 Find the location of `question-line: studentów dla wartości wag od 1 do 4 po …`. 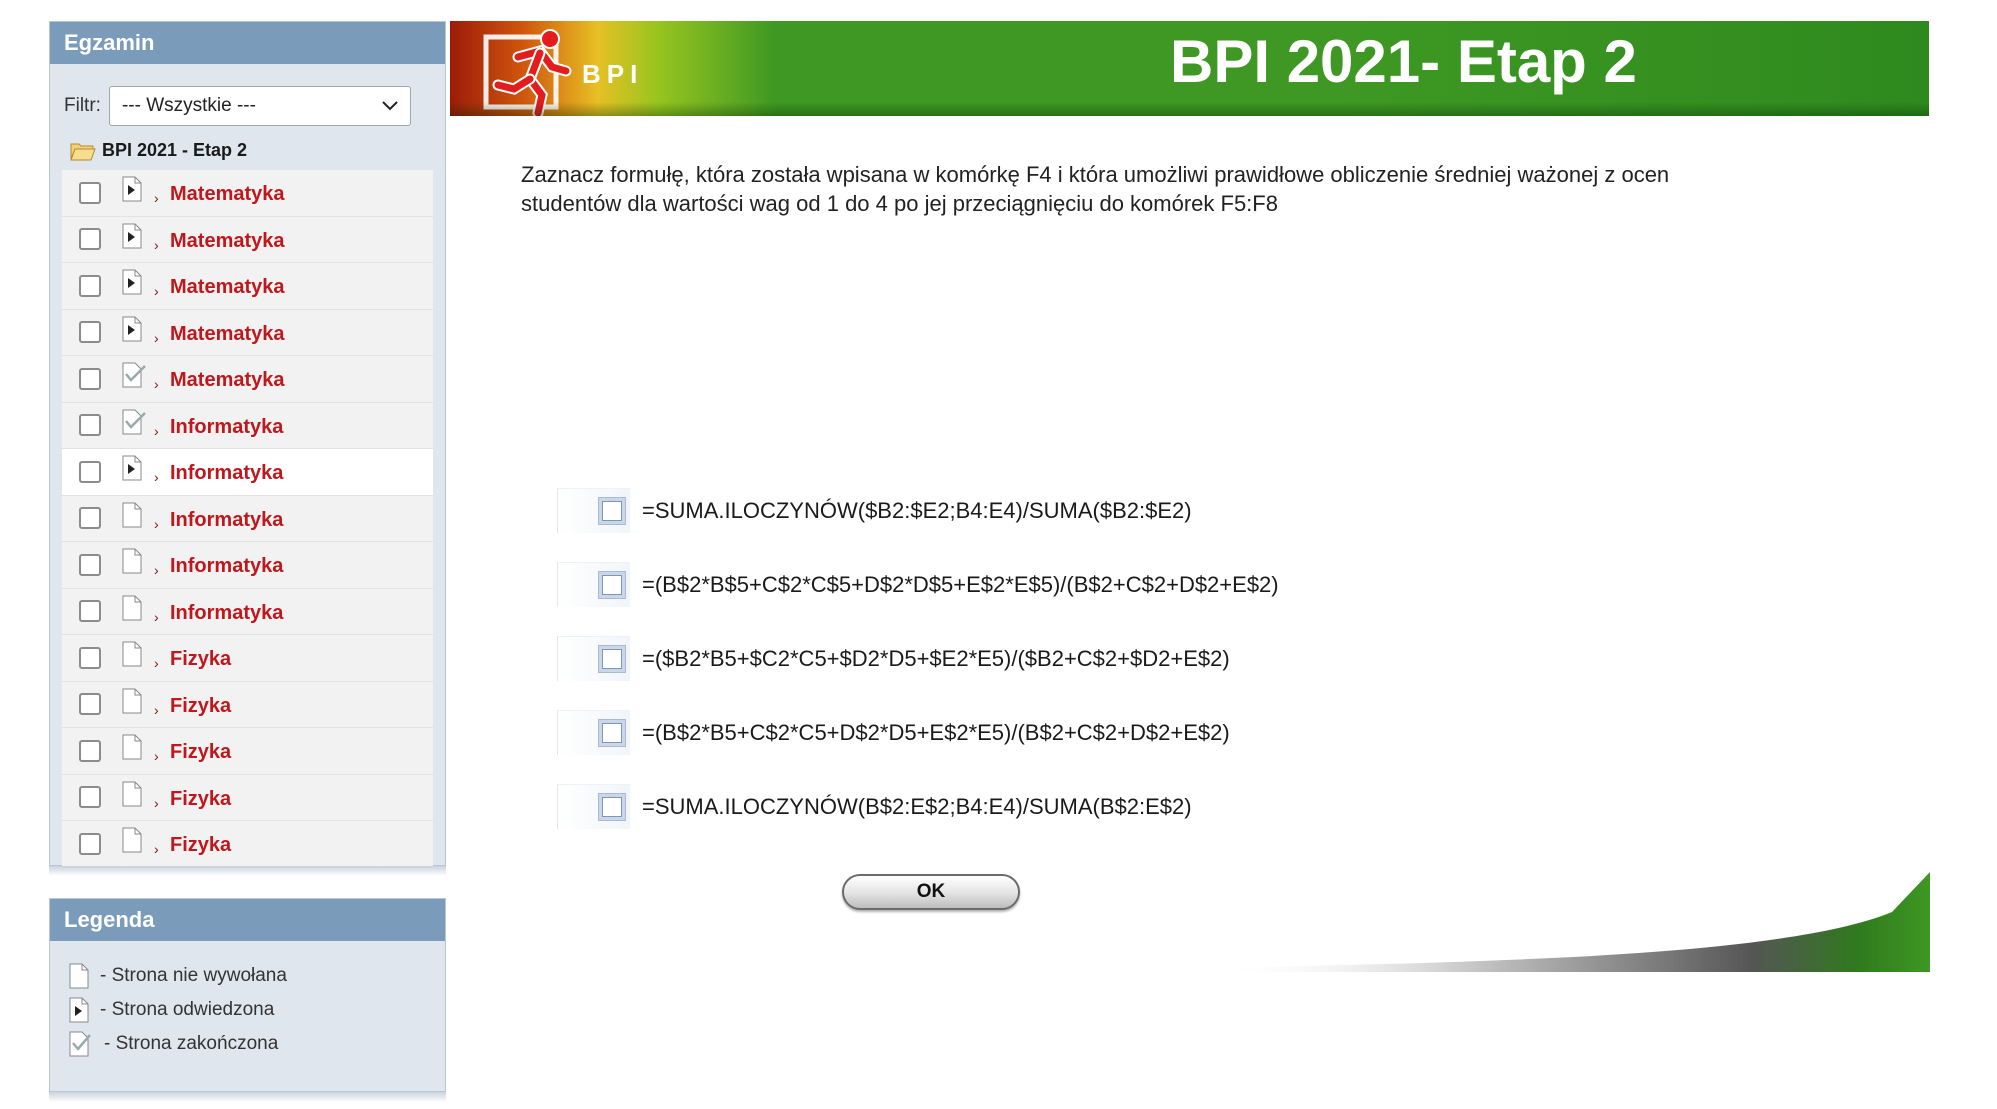

question-line: studentów dla wartości wag od 1 do 4 po … is located at coordinates (899, 203).